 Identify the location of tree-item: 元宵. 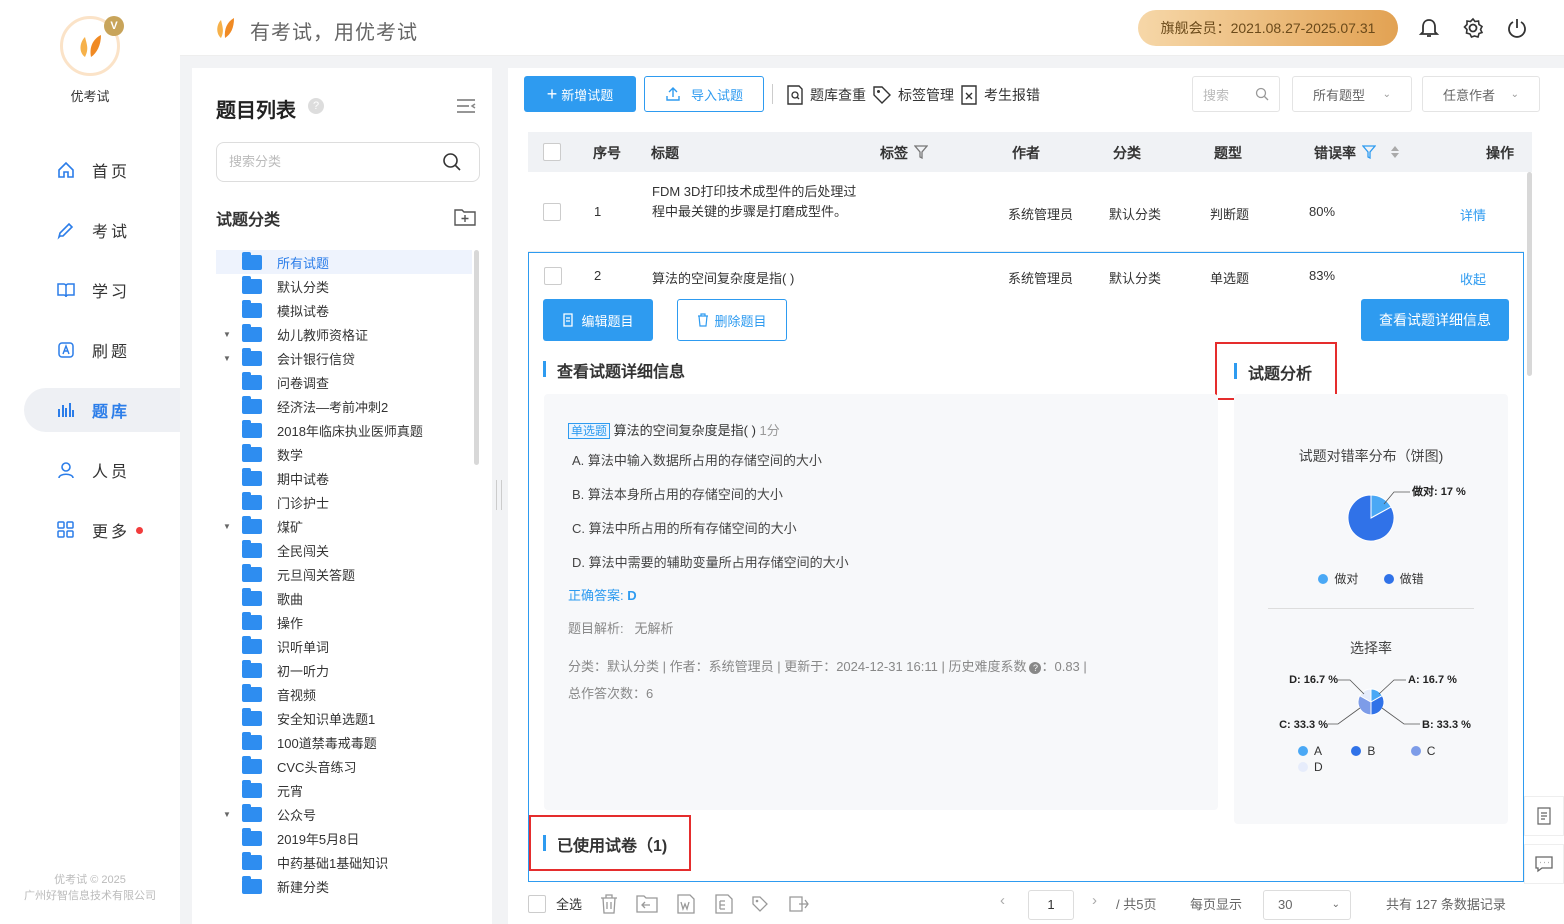
(344, 790).